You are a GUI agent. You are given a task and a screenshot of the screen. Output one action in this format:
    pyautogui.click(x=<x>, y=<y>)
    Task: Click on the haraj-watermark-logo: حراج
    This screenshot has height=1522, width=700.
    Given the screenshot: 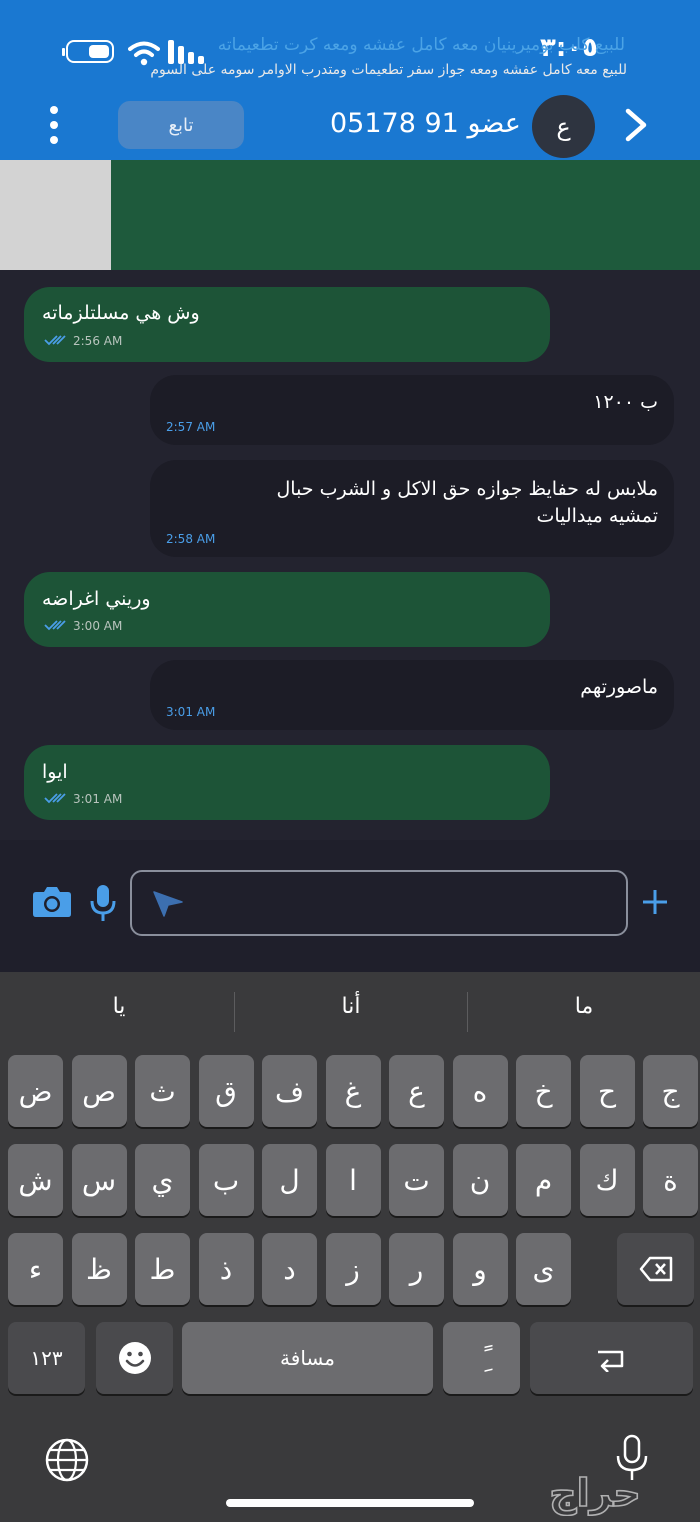 What is the action you would take?
    pyautogui.click(x=594, y=1493)
    